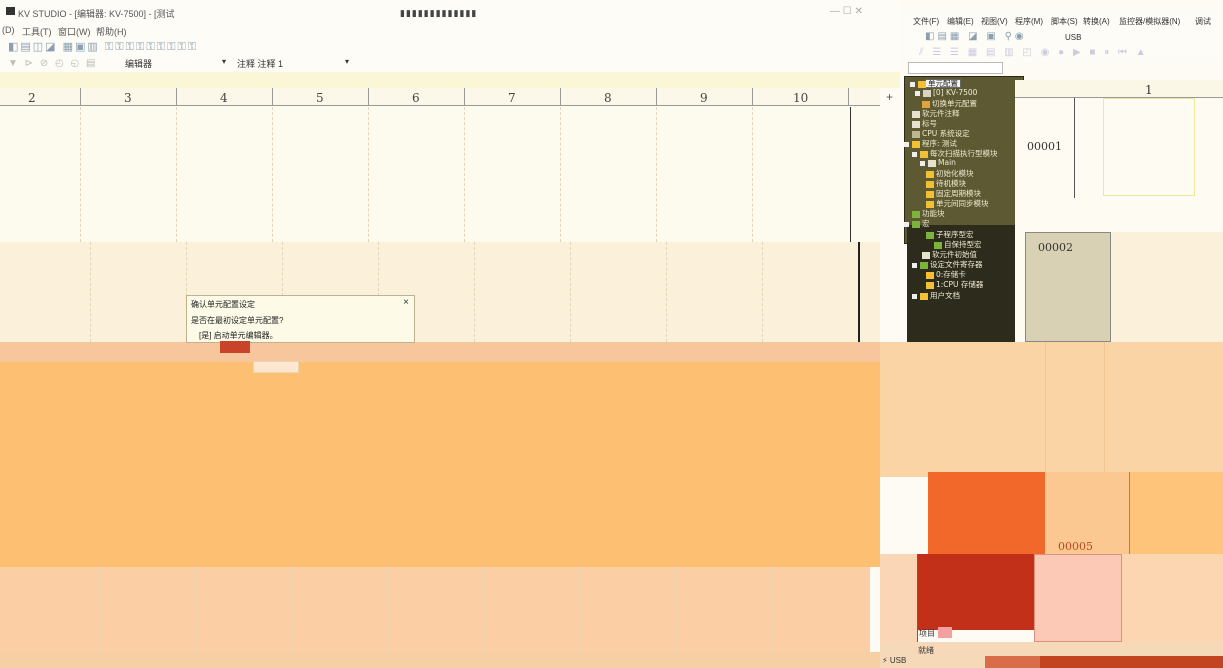 This screenshot has width=1223, height=668. Describe the element at coordinates (37, 31) in the screenshot. I see `menu-item: 工具(T)` at that location.